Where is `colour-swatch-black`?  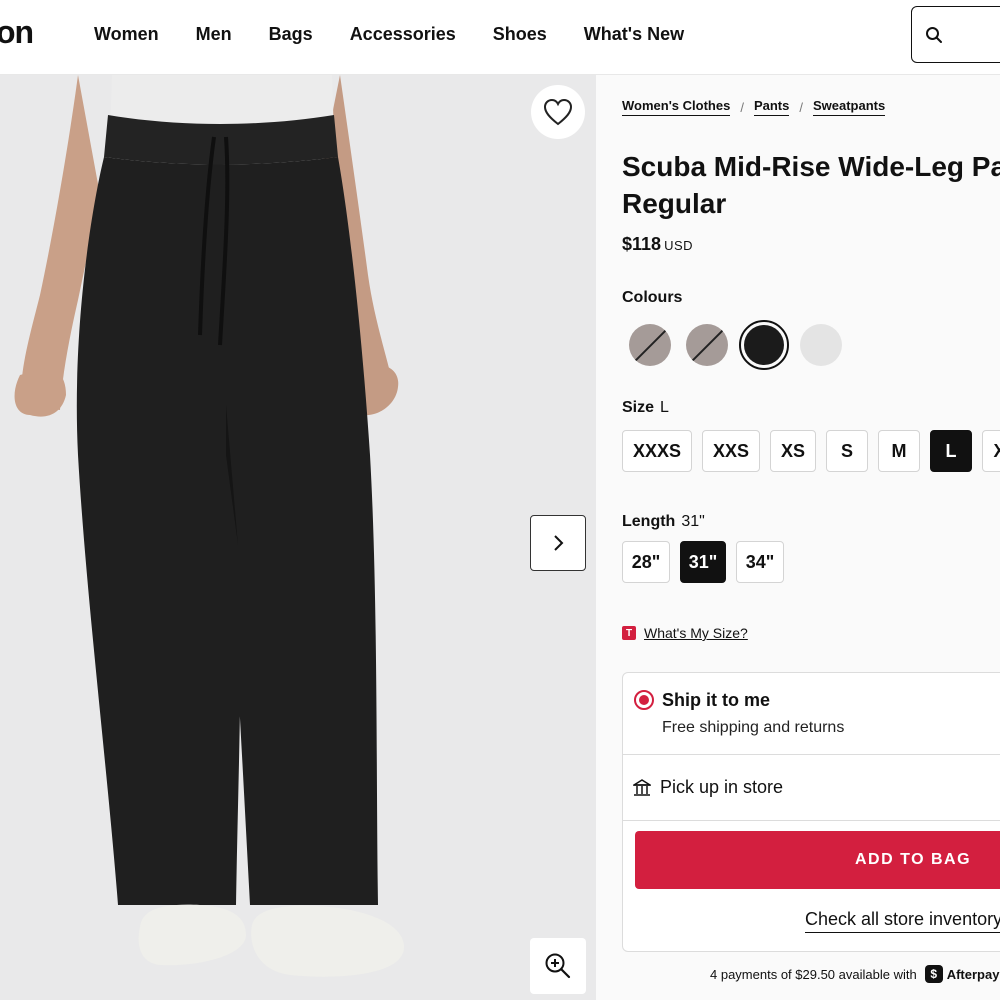
colour-swatch-black is located at coordinates (764, 345).